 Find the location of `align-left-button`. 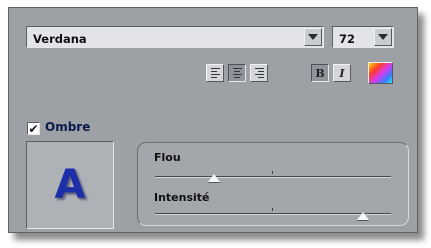

align-left-button is located at coordinates (215, 73).